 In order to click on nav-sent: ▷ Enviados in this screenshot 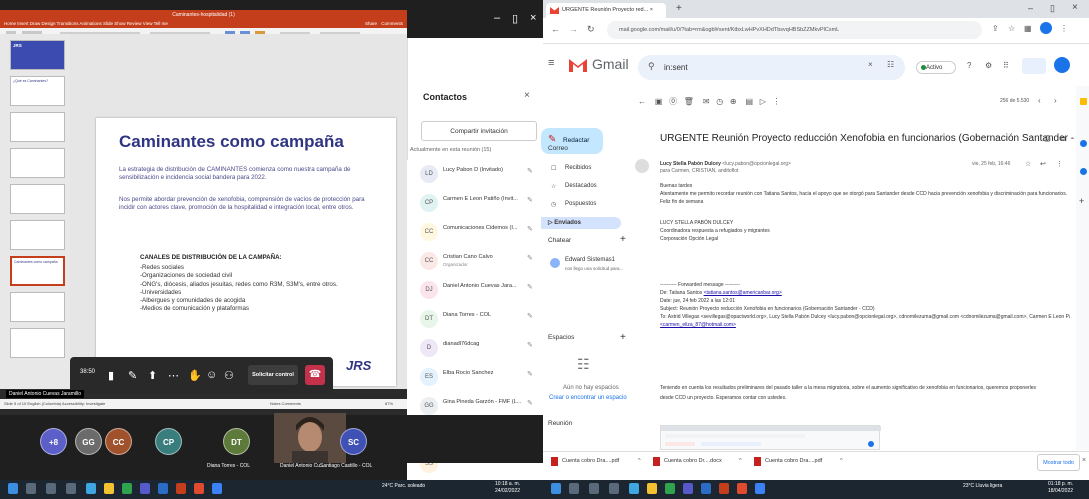, I will do `click(581, 223)`.